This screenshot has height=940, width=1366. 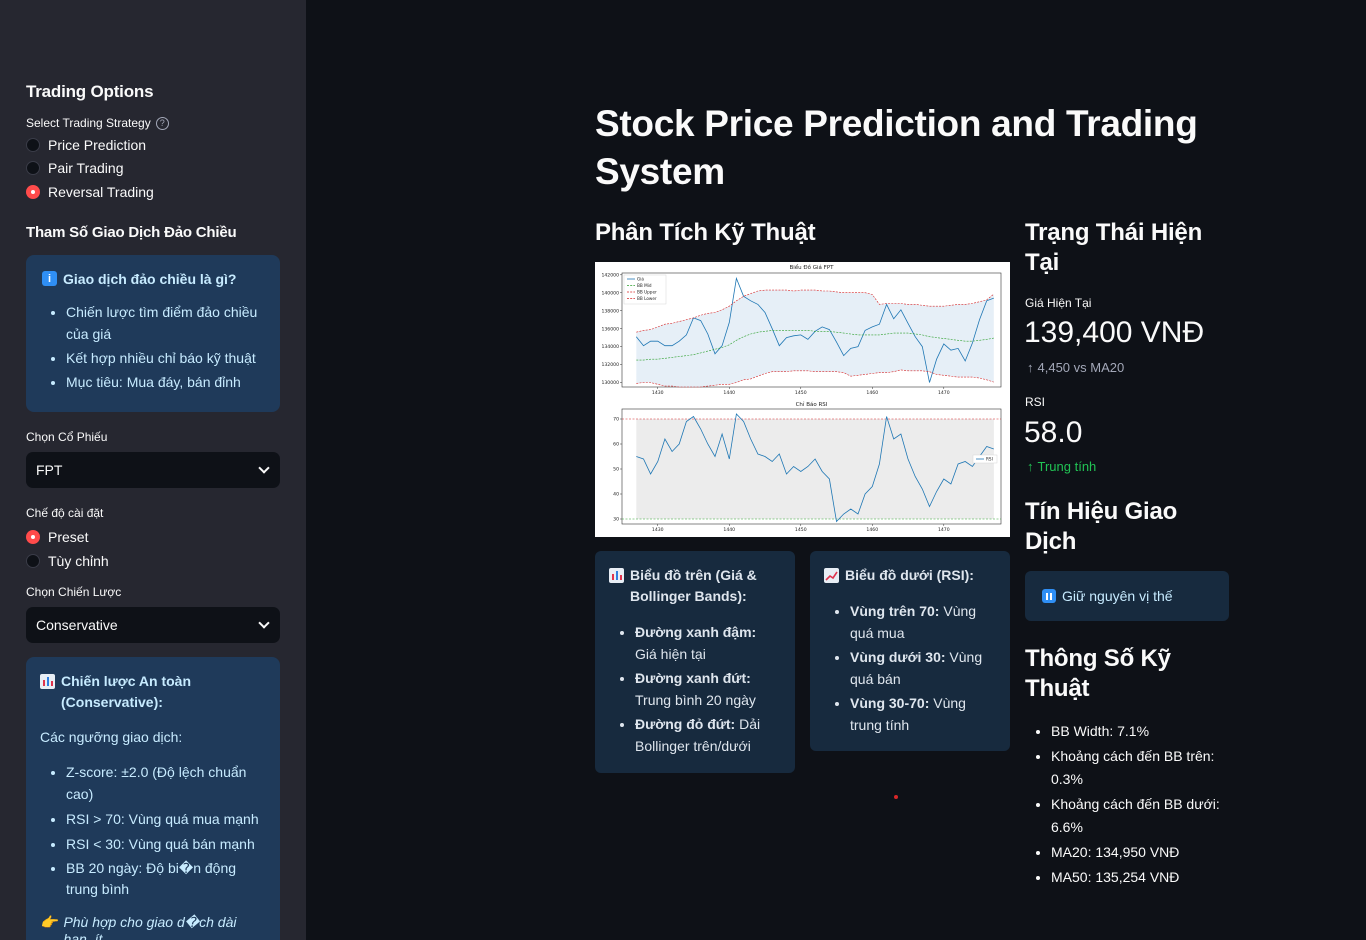 I want to click on radio-label: Pair Trading, so click(x=86, y=168).